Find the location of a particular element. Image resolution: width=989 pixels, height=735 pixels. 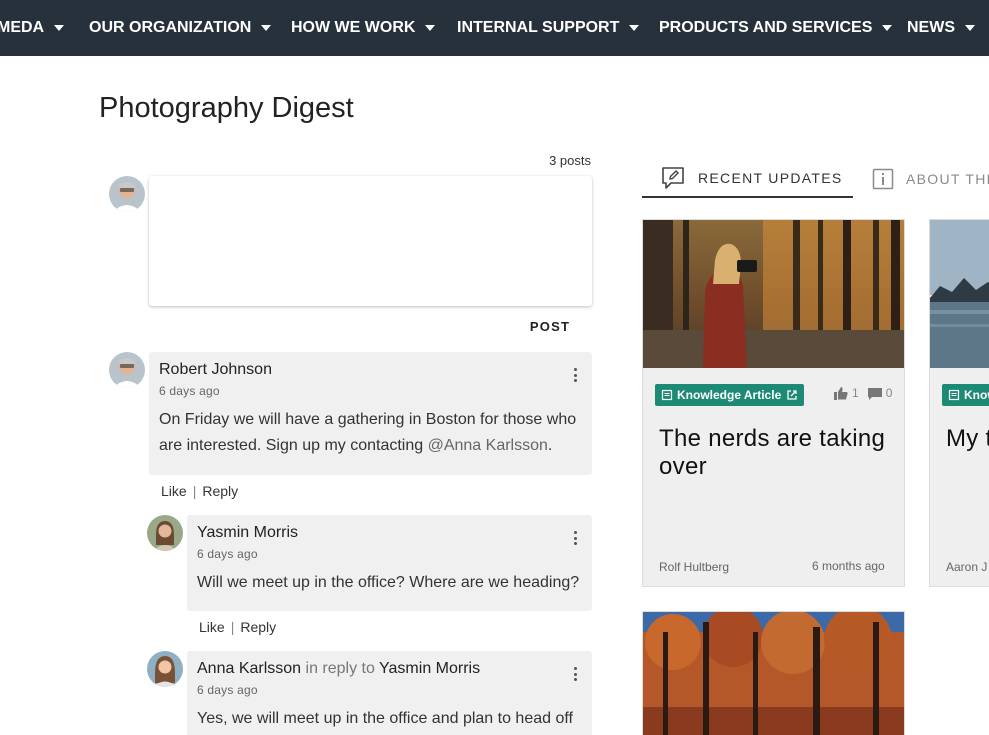

like-count: 1 is located at coordinates (855, 393).